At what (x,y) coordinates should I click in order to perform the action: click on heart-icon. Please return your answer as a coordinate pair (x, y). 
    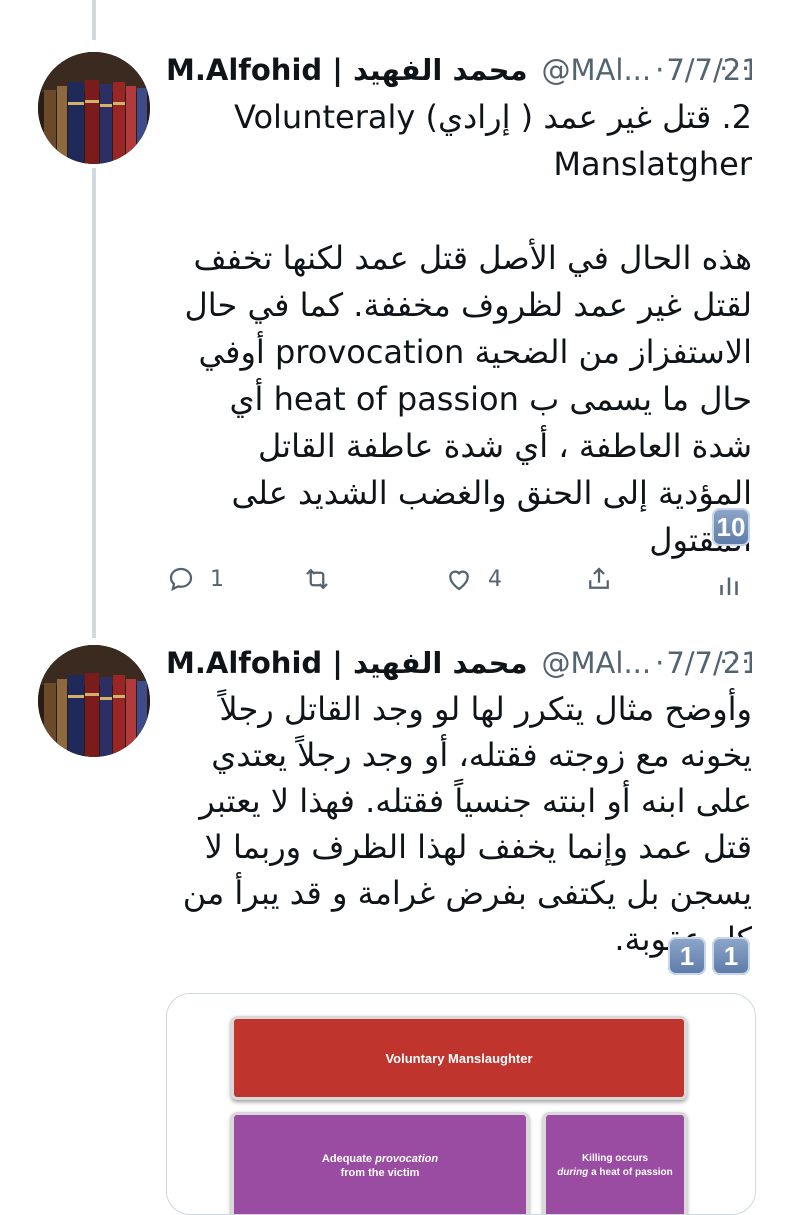
    Looking at the image, I should click on (459, 580).